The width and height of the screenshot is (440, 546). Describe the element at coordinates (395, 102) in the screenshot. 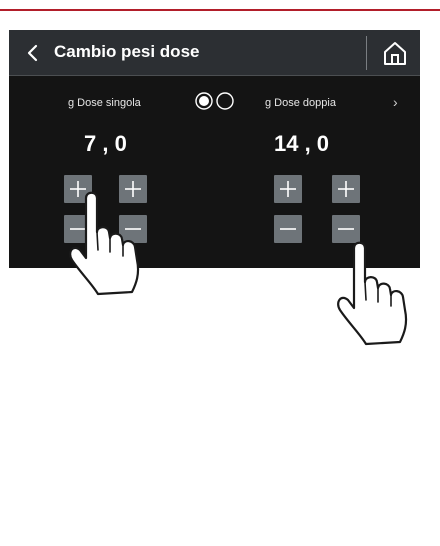

I see `next-page-arrow: ›` at that location.